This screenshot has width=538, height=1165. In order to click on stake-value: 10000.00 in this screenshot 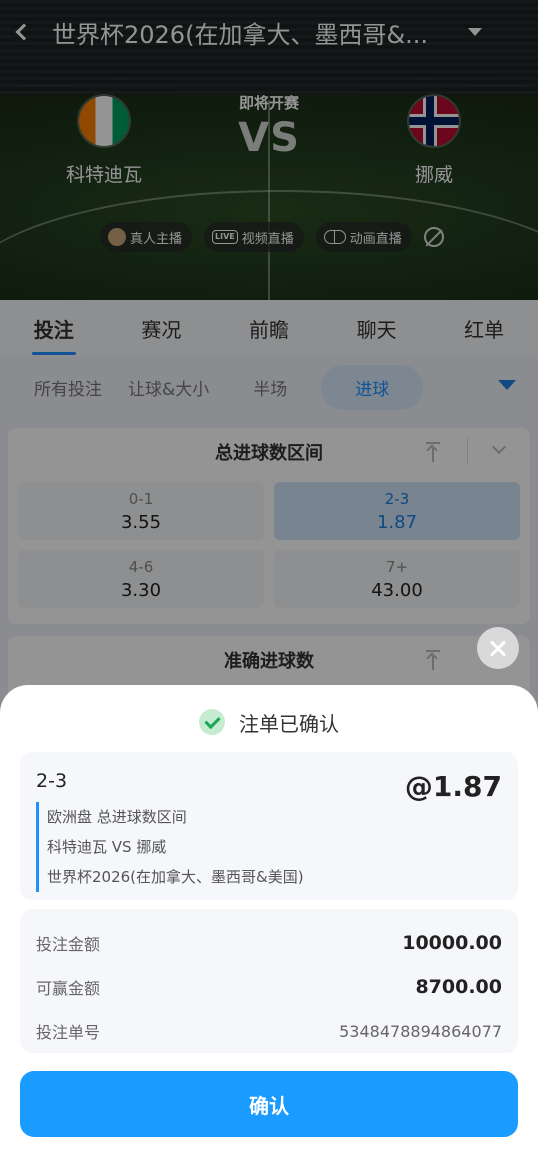, I will do `click(452, 943)`.